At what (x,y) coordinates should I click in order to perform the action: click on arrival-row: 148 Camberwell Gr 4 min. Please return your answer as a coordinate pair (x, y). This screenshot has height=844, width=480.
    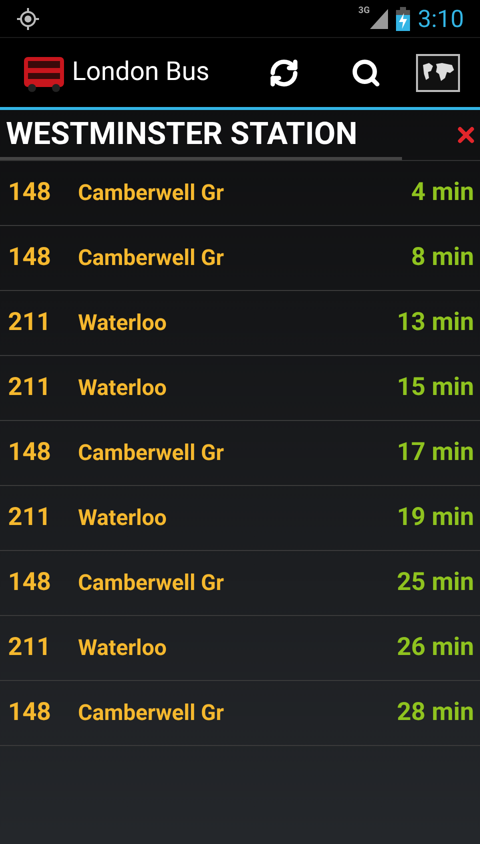
    Looking at the image, I should click on (240, 193).